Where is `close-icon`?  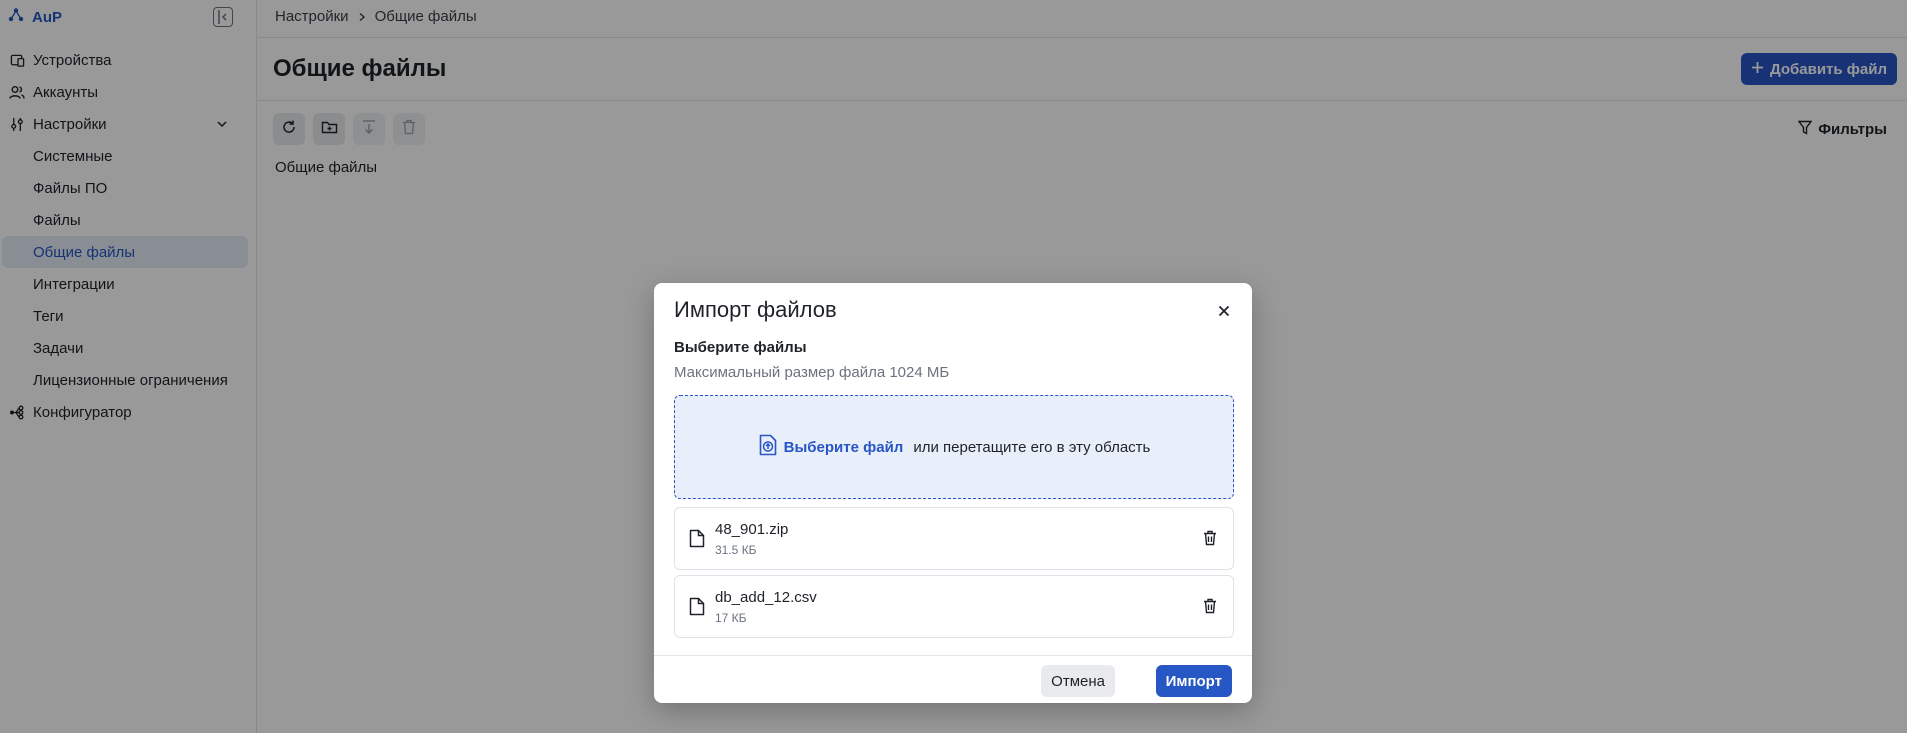
close-icon is located at coordinates (1224, 311).